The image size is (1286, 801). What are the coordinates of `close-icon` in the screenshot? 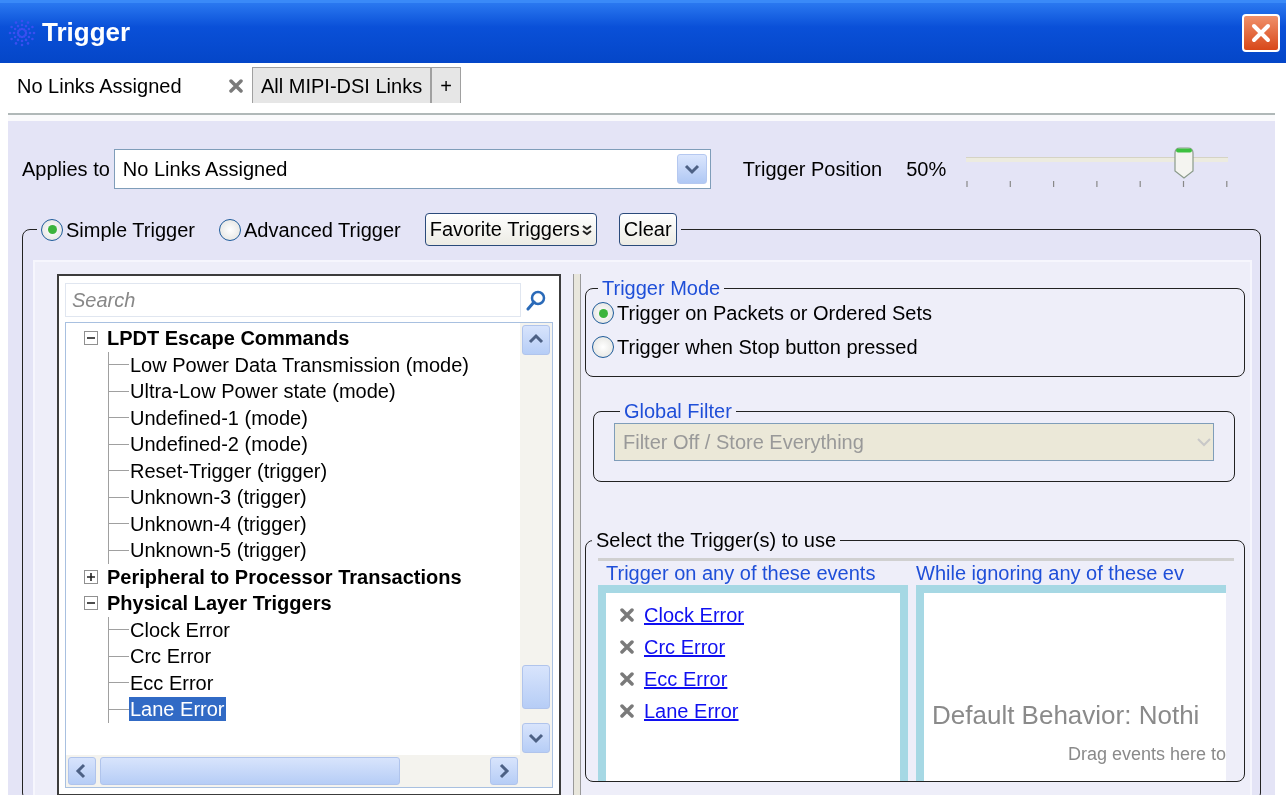 It's located at (1261, 33).